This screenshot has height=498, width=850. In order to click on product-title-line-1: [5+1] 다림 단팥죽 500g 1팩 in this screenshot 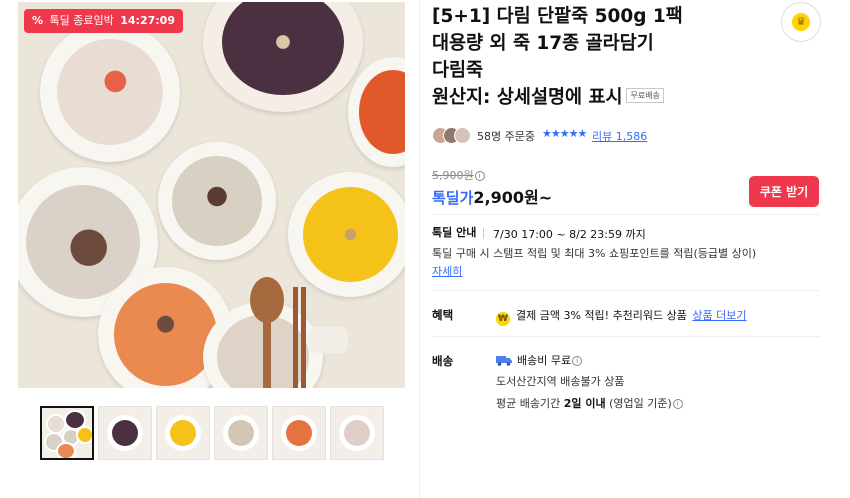, I will do `click(557, 16)`.